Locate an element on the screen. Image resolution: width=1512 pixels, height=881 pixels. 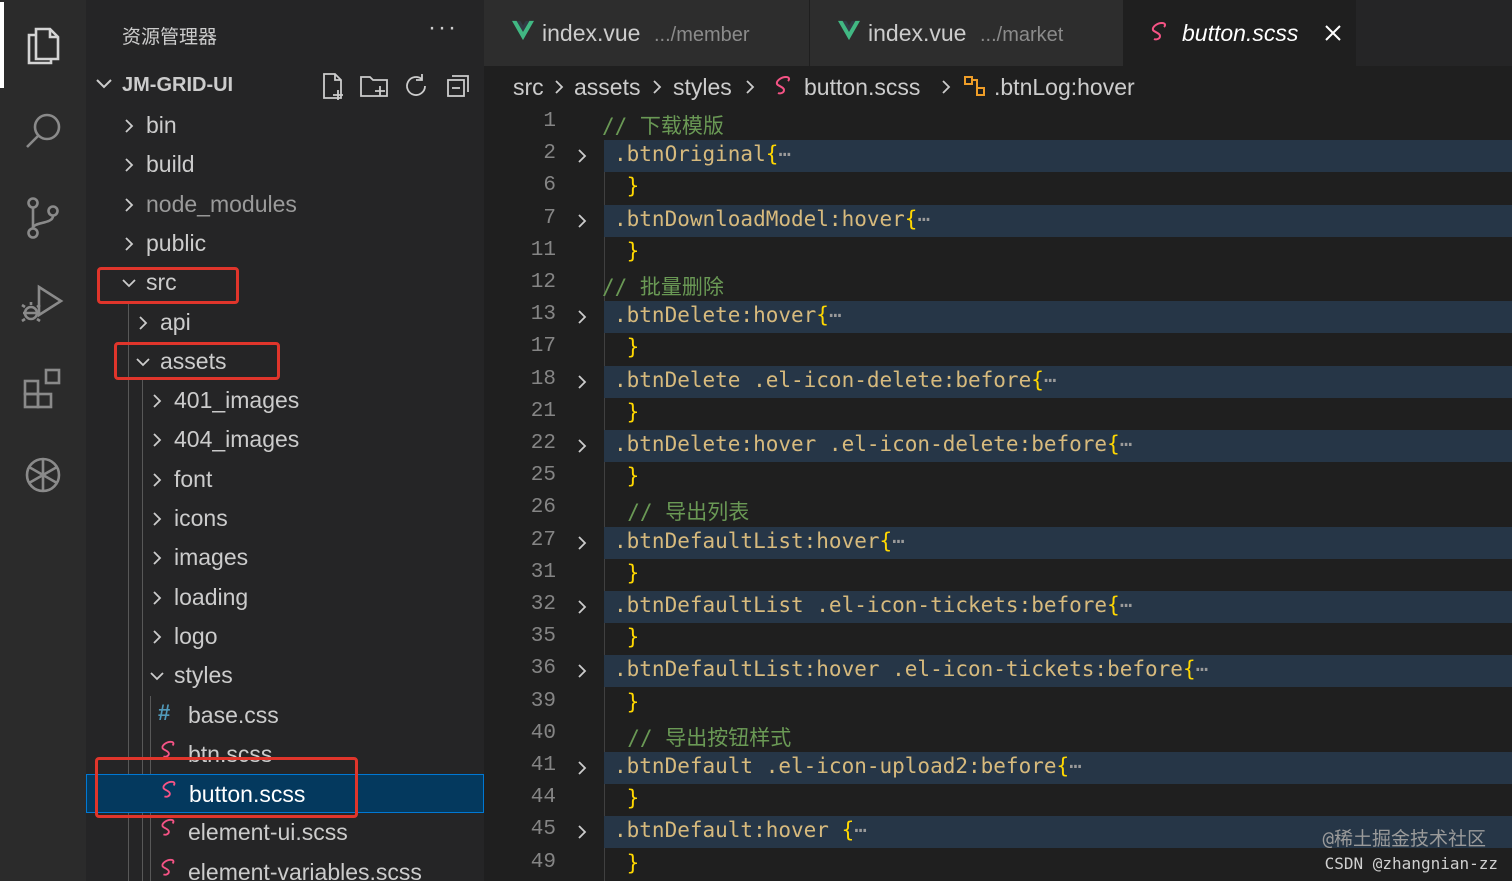
code-text: .btnDelete:hover{⋯ is located at coordinates (728, 315).